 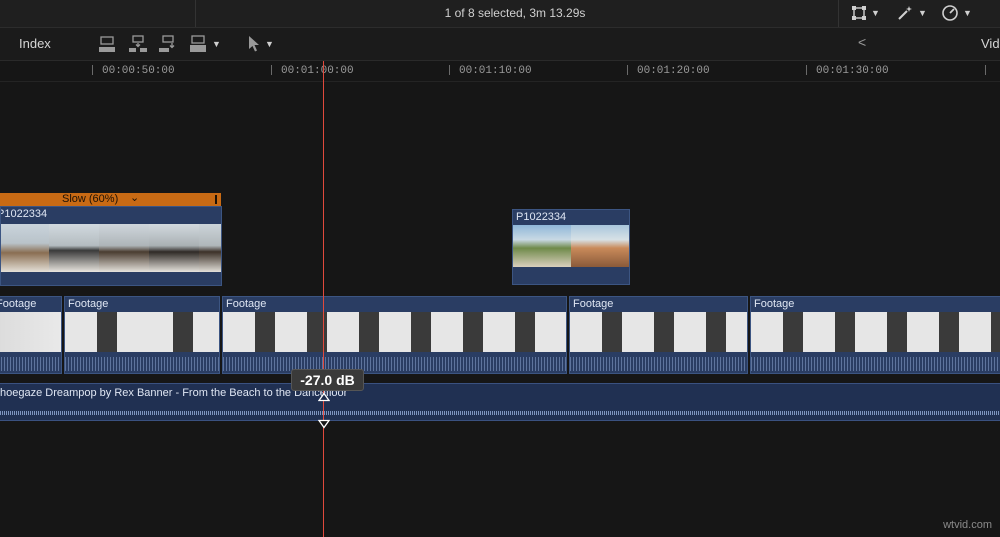 What do you see at coordinates (852, 71) in the screenshot?
I see `ruler-label: 00:01:30:00` at bounding box center [852, 71].